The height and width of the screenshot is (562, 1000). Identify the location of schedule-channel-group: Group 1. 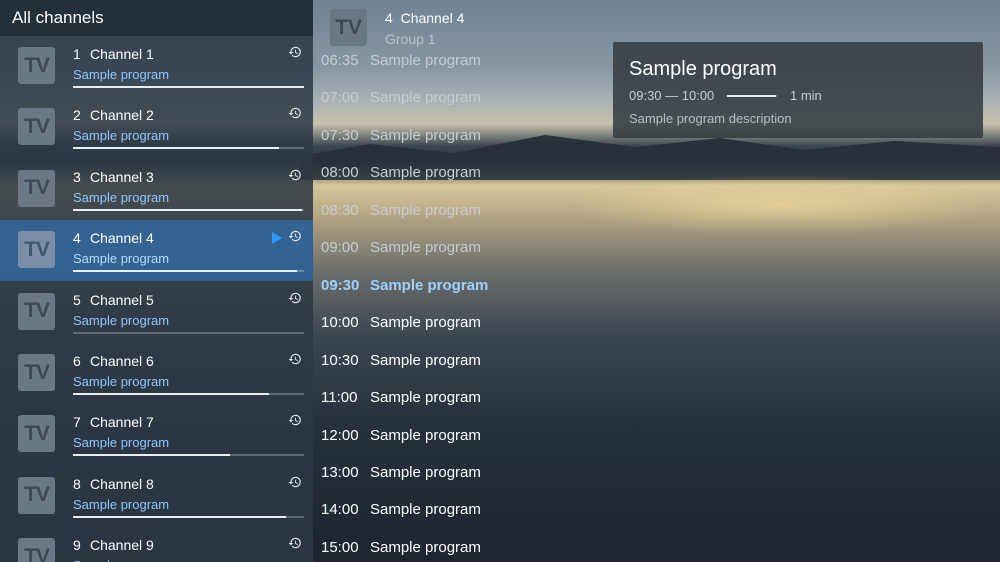
(410, 39).